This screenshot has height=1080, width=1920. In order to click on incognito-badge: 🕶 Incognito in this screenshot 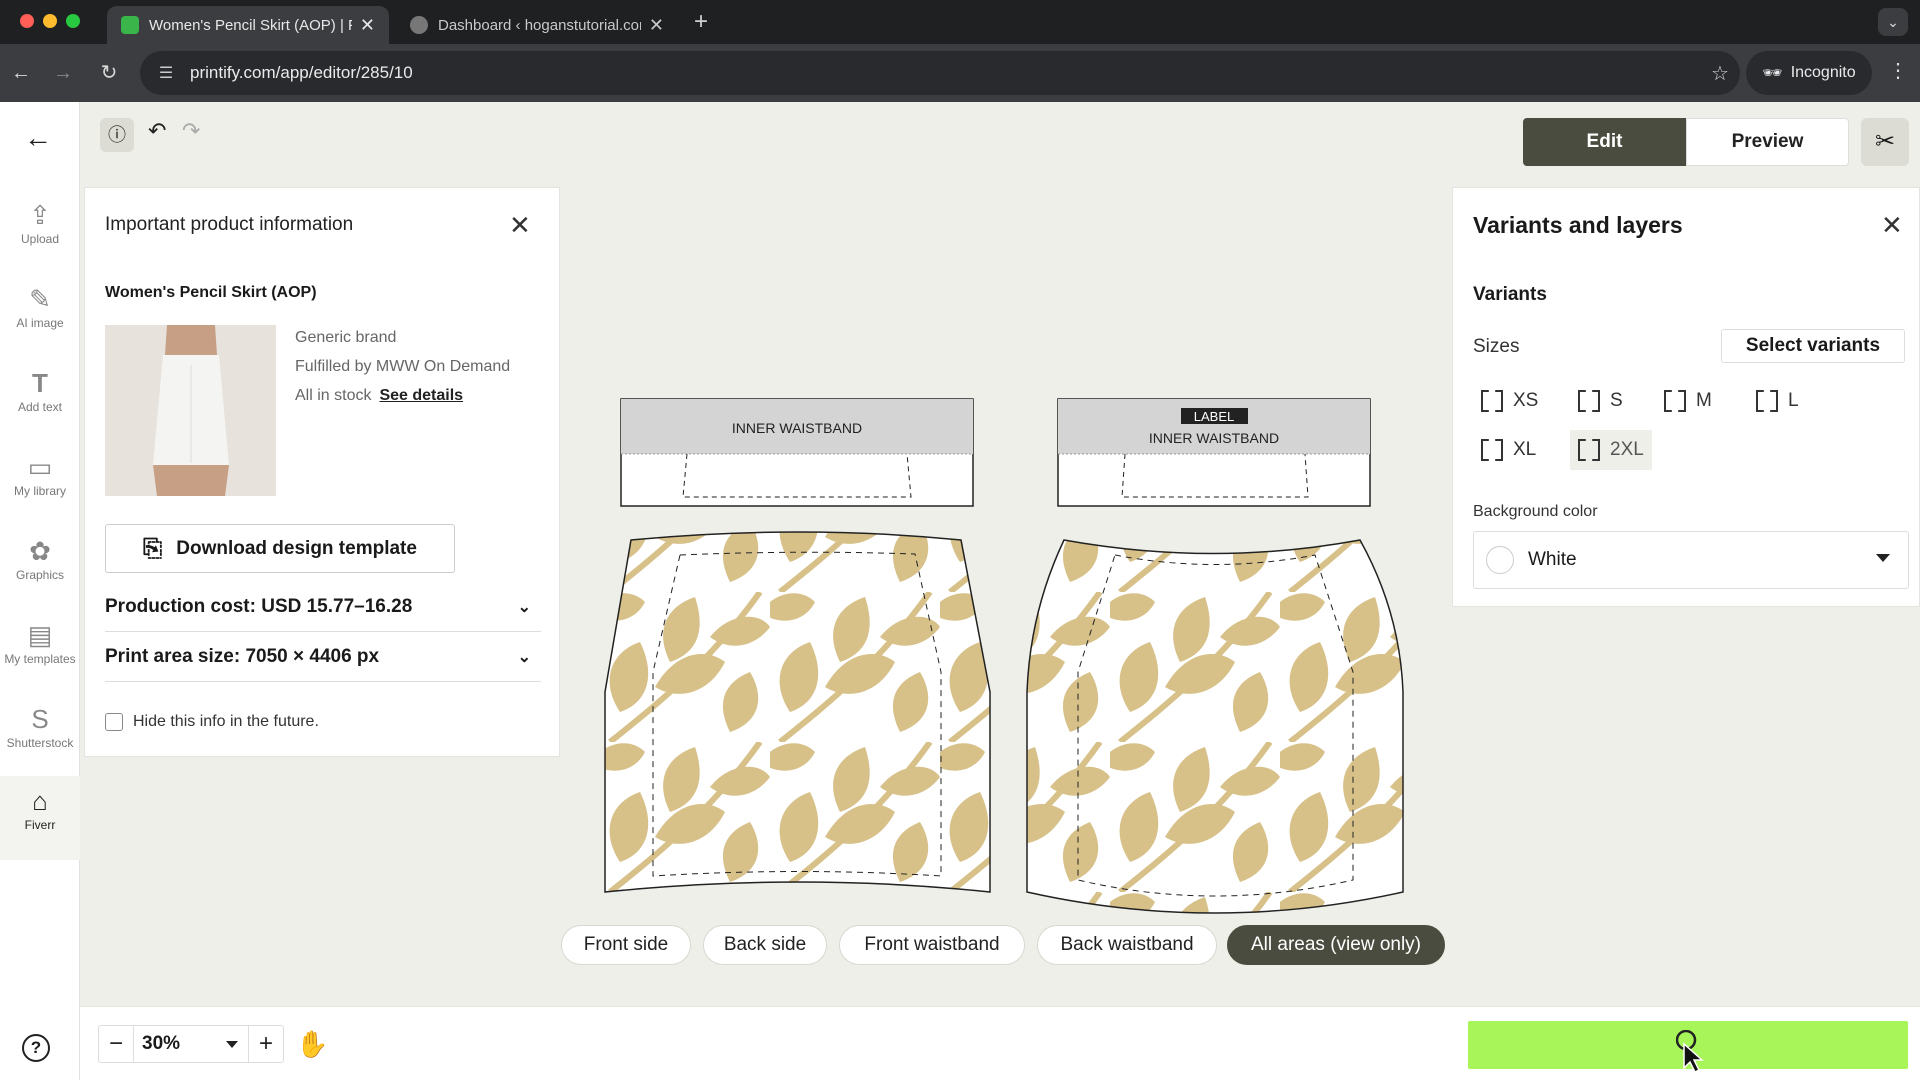, I will do `click(1809, 73)`.